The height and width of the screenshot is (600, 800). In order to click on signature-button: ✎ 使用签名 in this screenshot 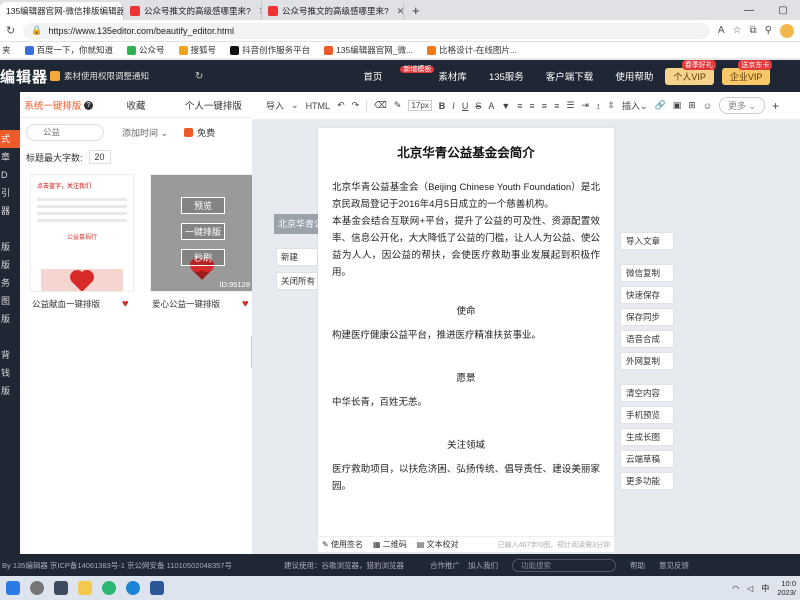, I will do `click(342, 544)`.